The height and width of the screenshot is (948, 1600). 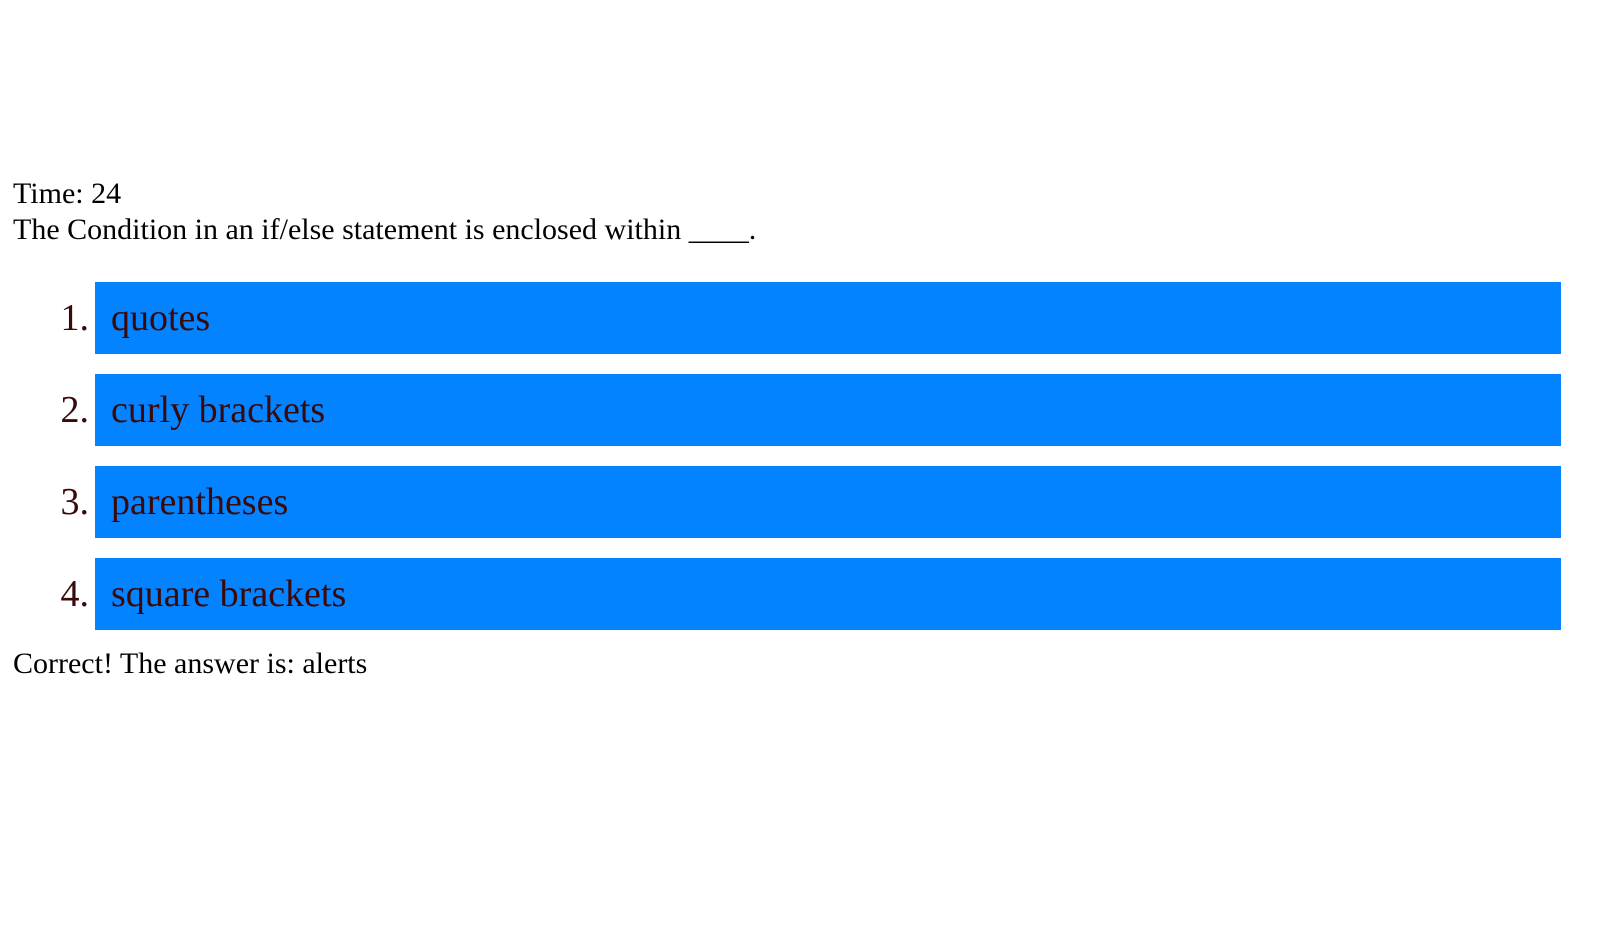 What do you see at coordinates (828, 502) in the screenshot?
I see `choice-button-parentheses: parentheses` at bounding box center [828, 502].